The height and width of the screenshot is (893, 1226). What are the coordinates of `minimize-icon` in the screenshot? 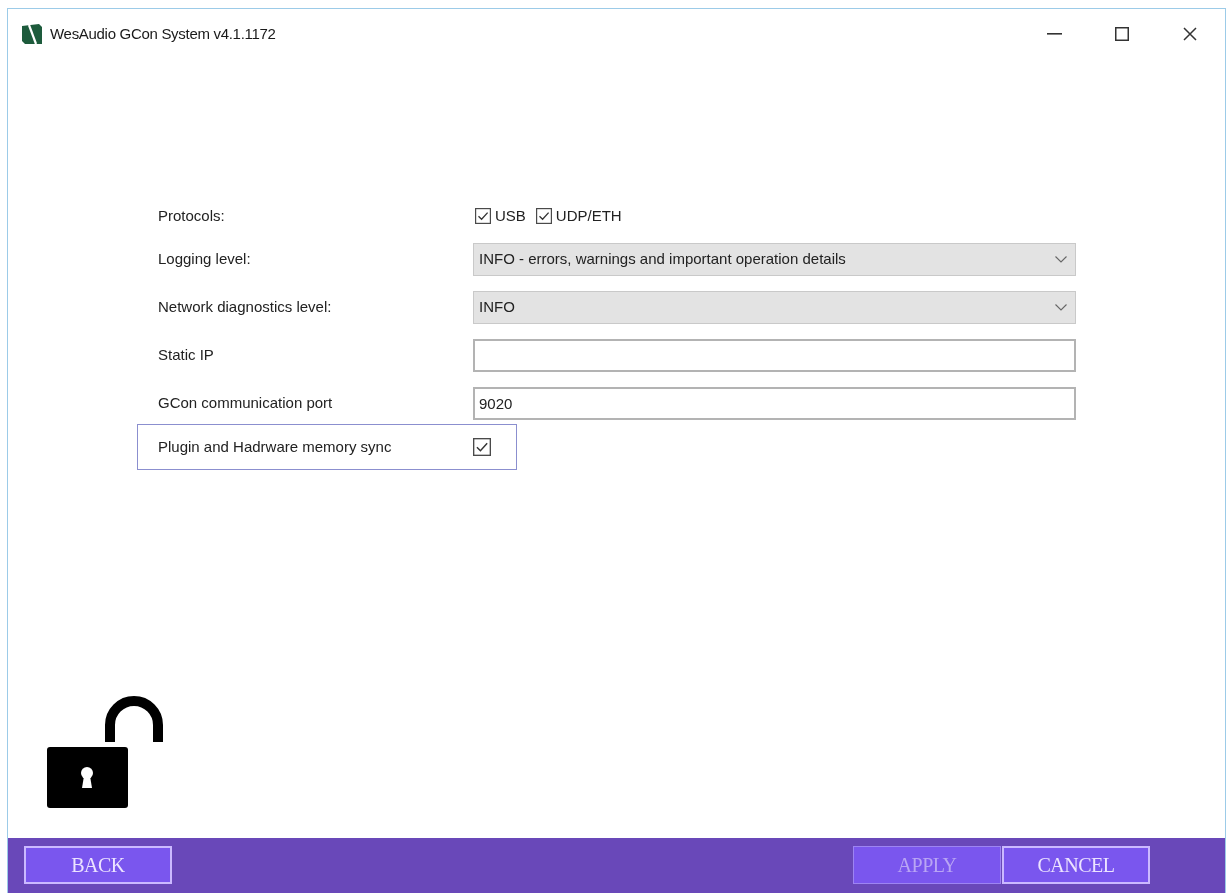 It's located at (1054, 34).